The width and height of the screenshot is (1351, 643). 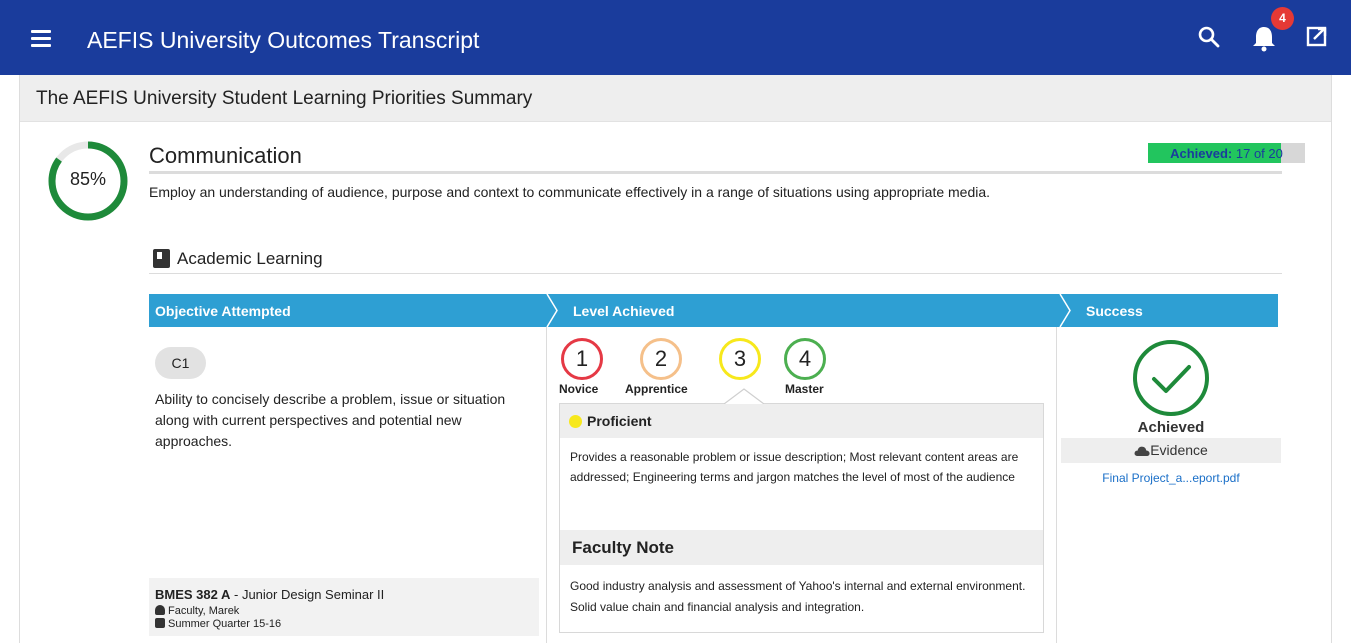 I want to click on level-3-button: 3, so click(x=740, y=359).